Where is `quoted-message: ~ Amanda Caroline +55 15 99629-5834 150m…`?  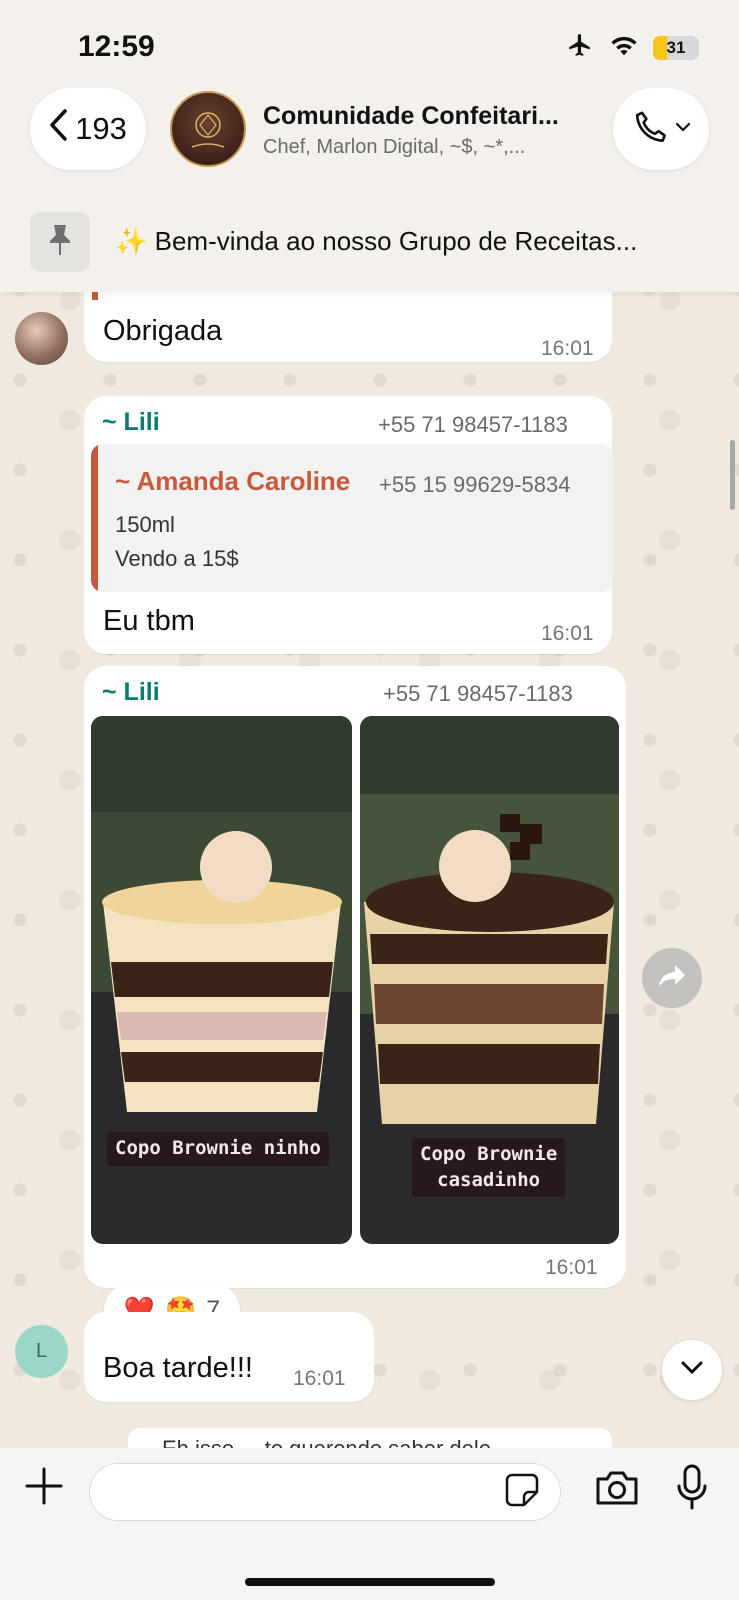 quoted-message: ~ Amanda Caroline +55 15 99629-5834 150m… is located at coordinates (352, 518).